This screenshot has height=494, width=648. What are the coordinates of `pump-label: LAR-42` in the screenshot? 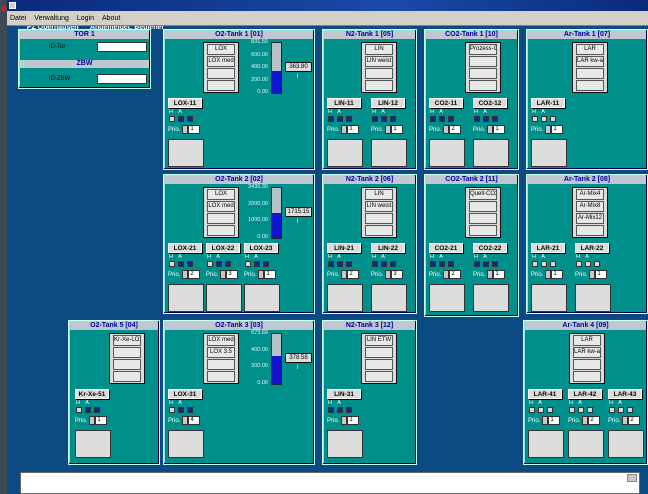 It's located at (585, 394).